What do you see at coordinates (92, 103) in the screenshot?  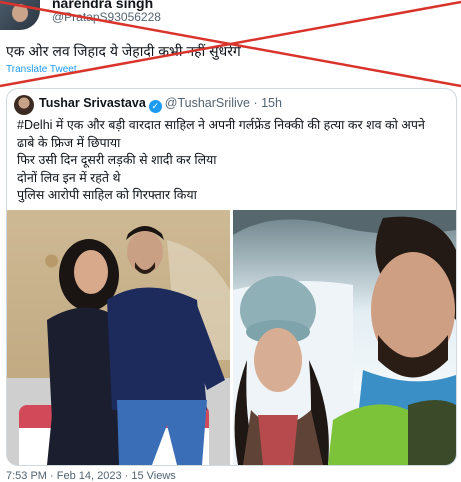 I see `quoted-author-name: Tushar Srivastava` at bounding box center [92, 103].